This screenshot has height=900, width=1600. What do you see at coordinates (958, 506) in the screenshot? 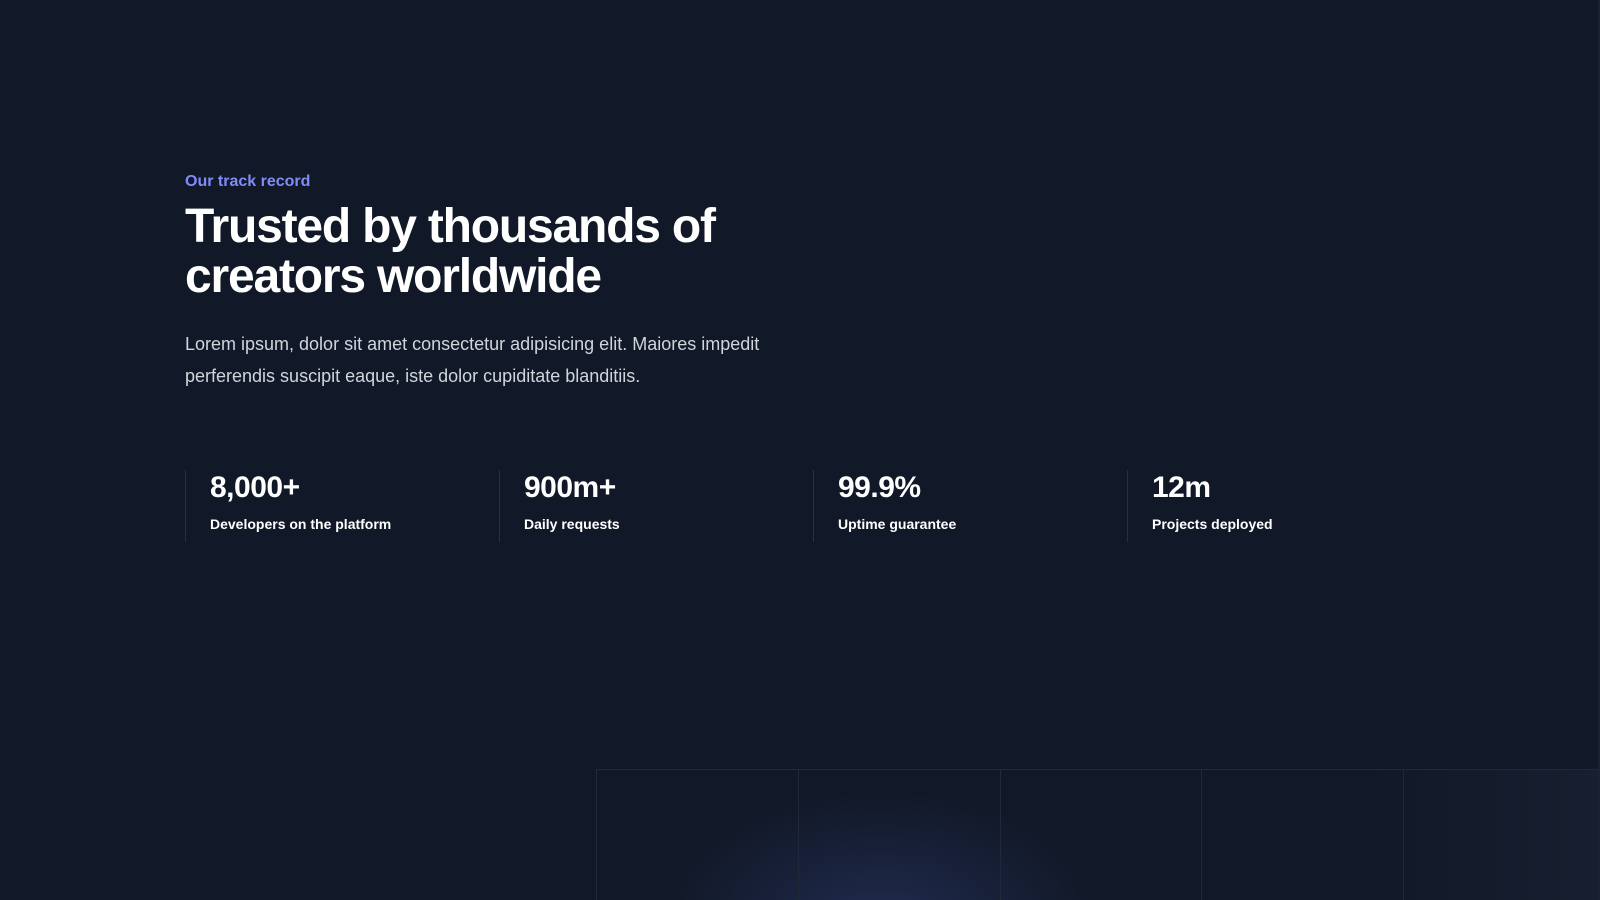
I see `stat-item: 99.9% Uptime guarantee` at bounding box center [958, 506].